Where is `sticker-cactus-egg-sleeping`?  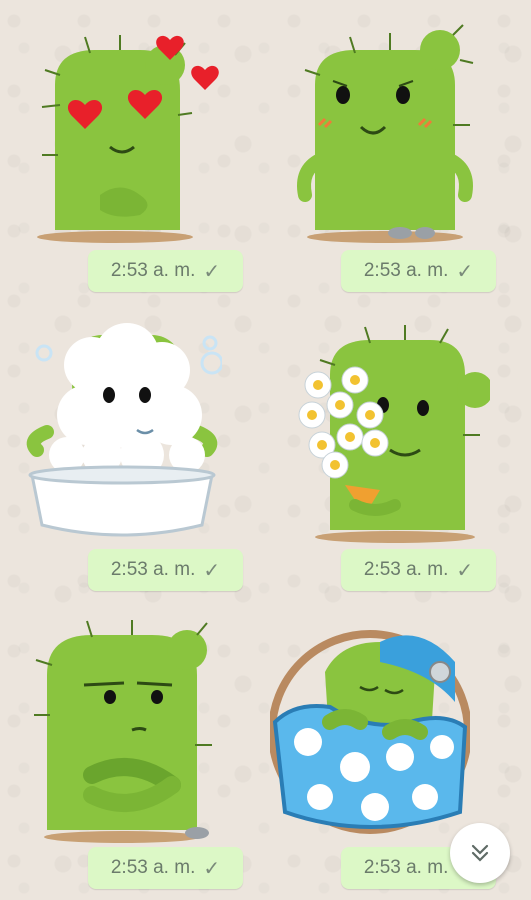 sticker-cactus-egg-sleeping is located at coordinates (370, 727).